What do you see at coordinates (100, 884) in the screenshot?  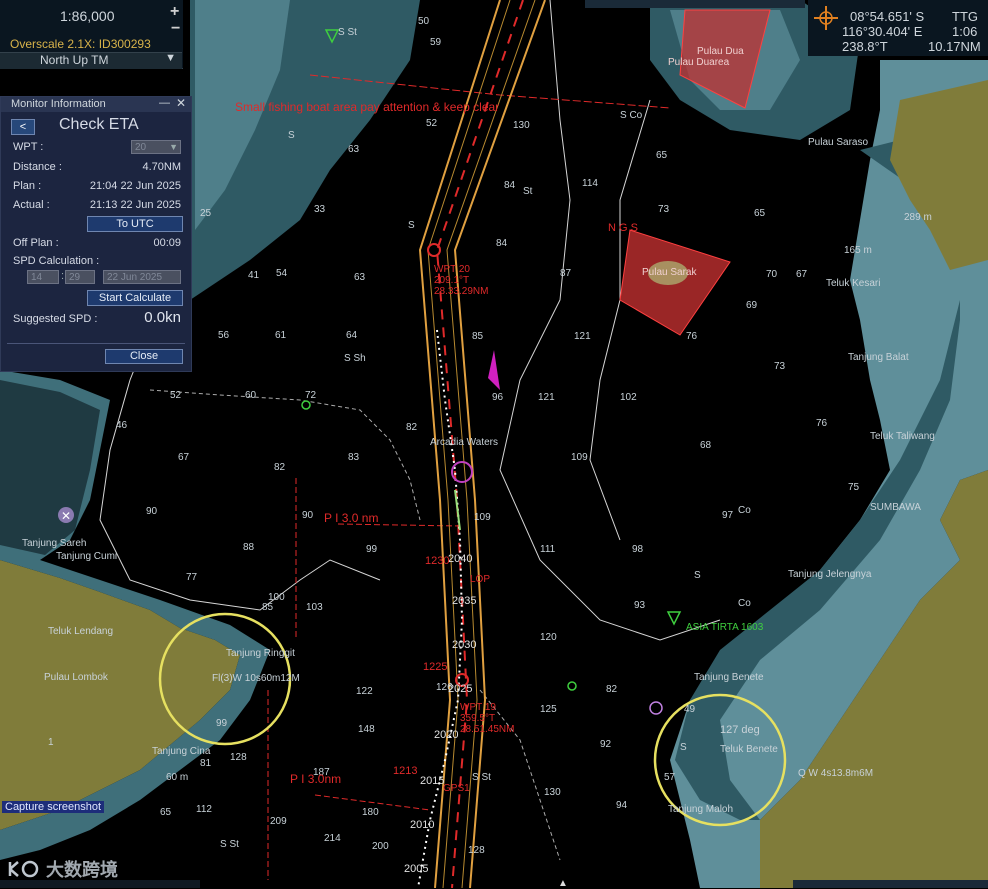 I see `bottom-toolbar-left` at bounding box center [100, 884].